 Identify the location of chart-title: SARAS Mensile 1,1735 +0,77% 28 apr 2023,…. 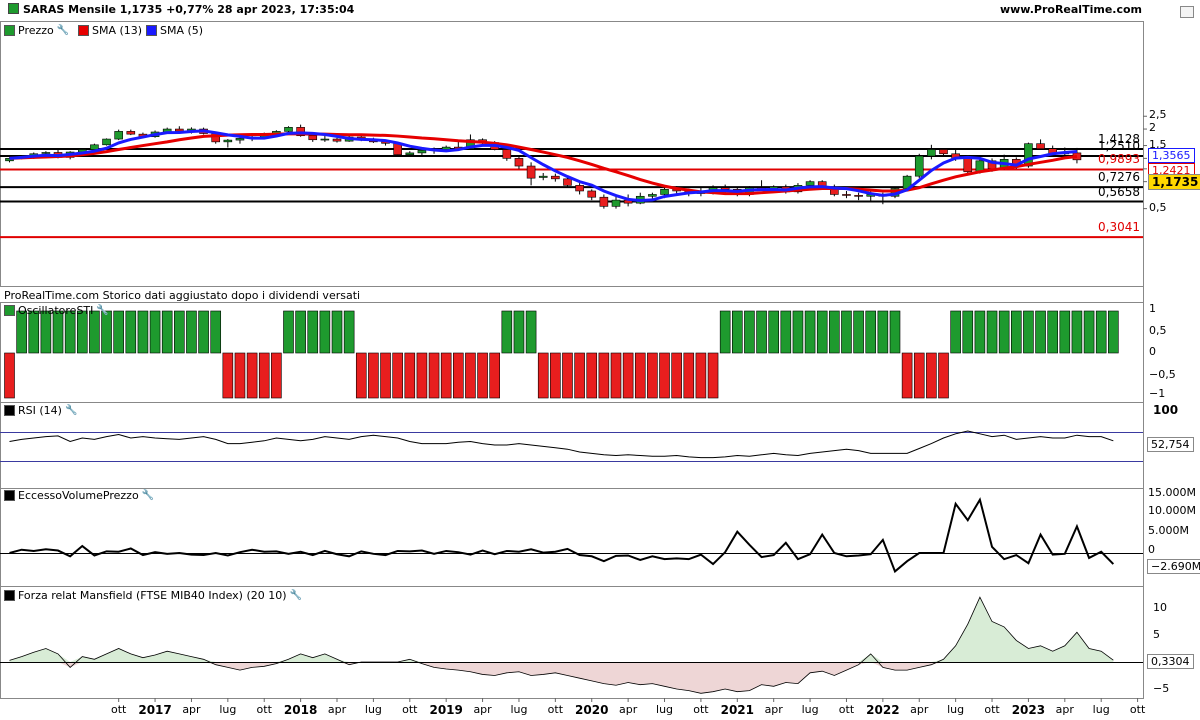
(181, 9).